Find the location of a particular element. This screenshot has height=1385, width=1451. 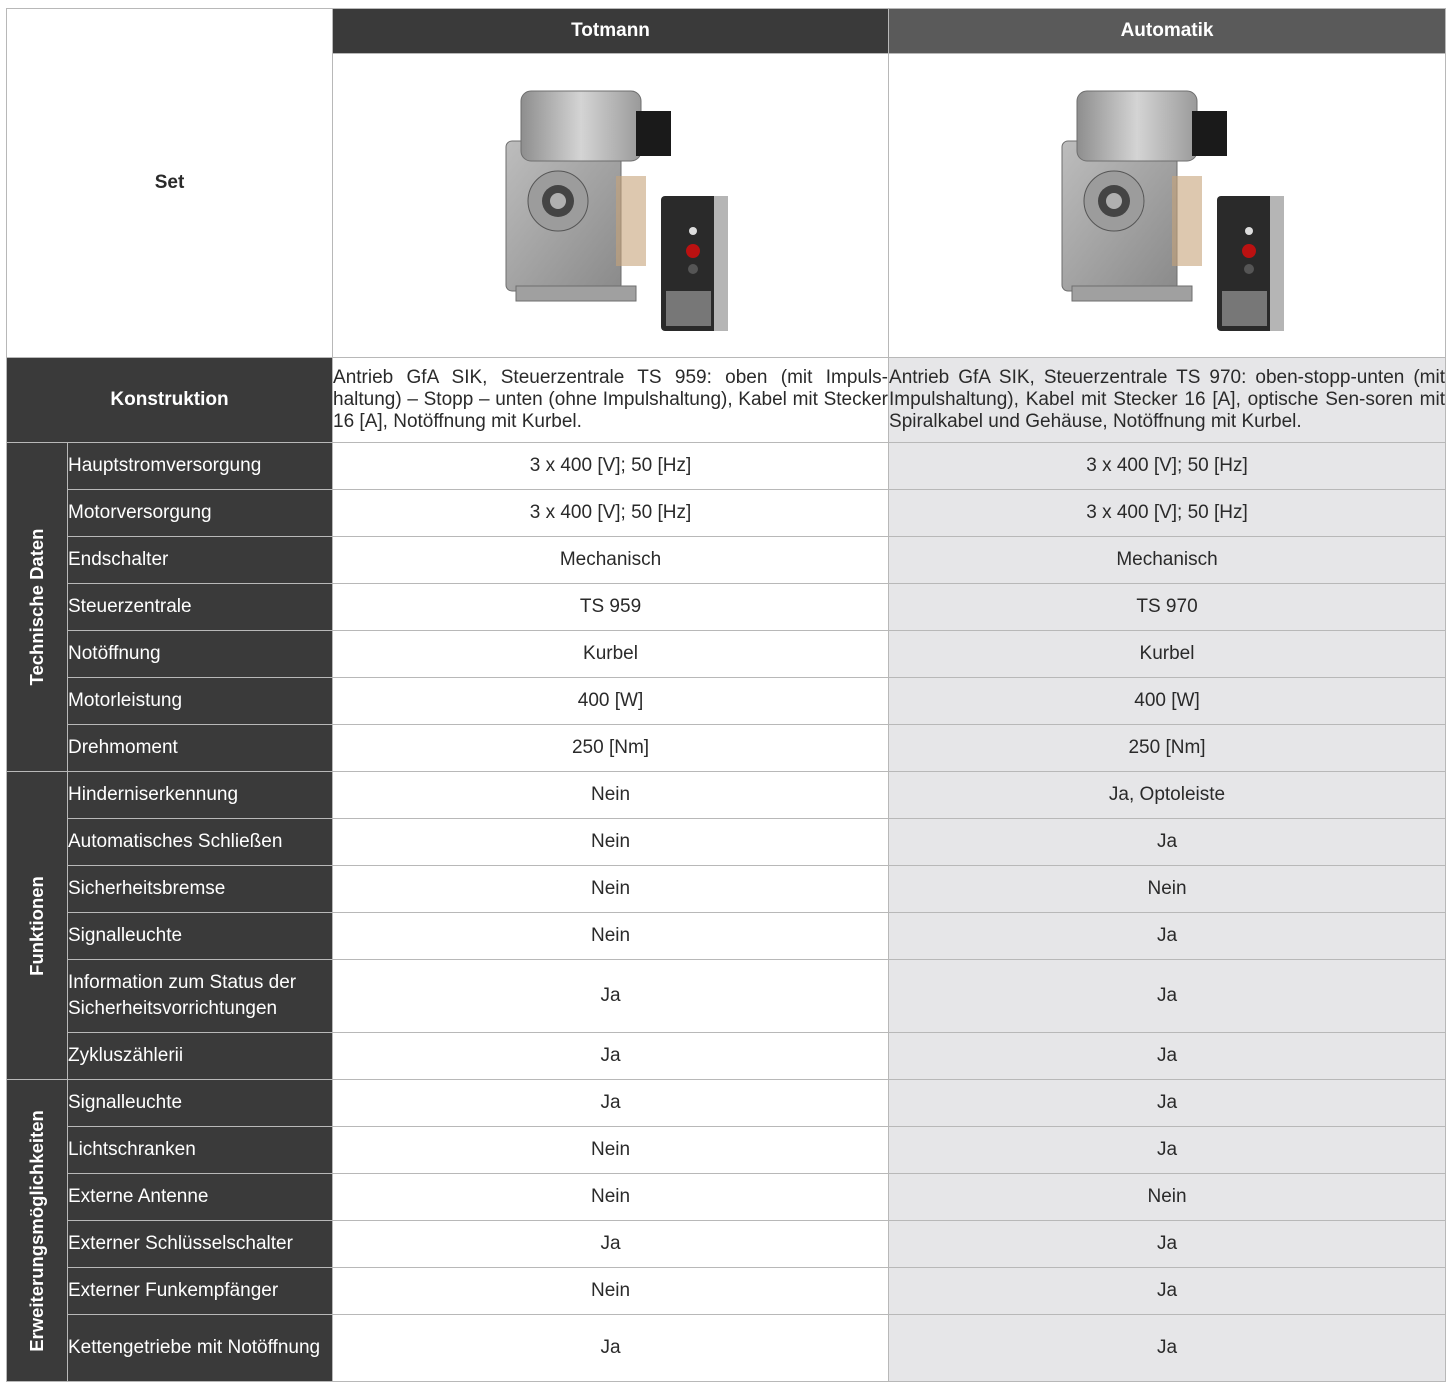

value-totmann: Kurbel is located at coordinates (611, 654).